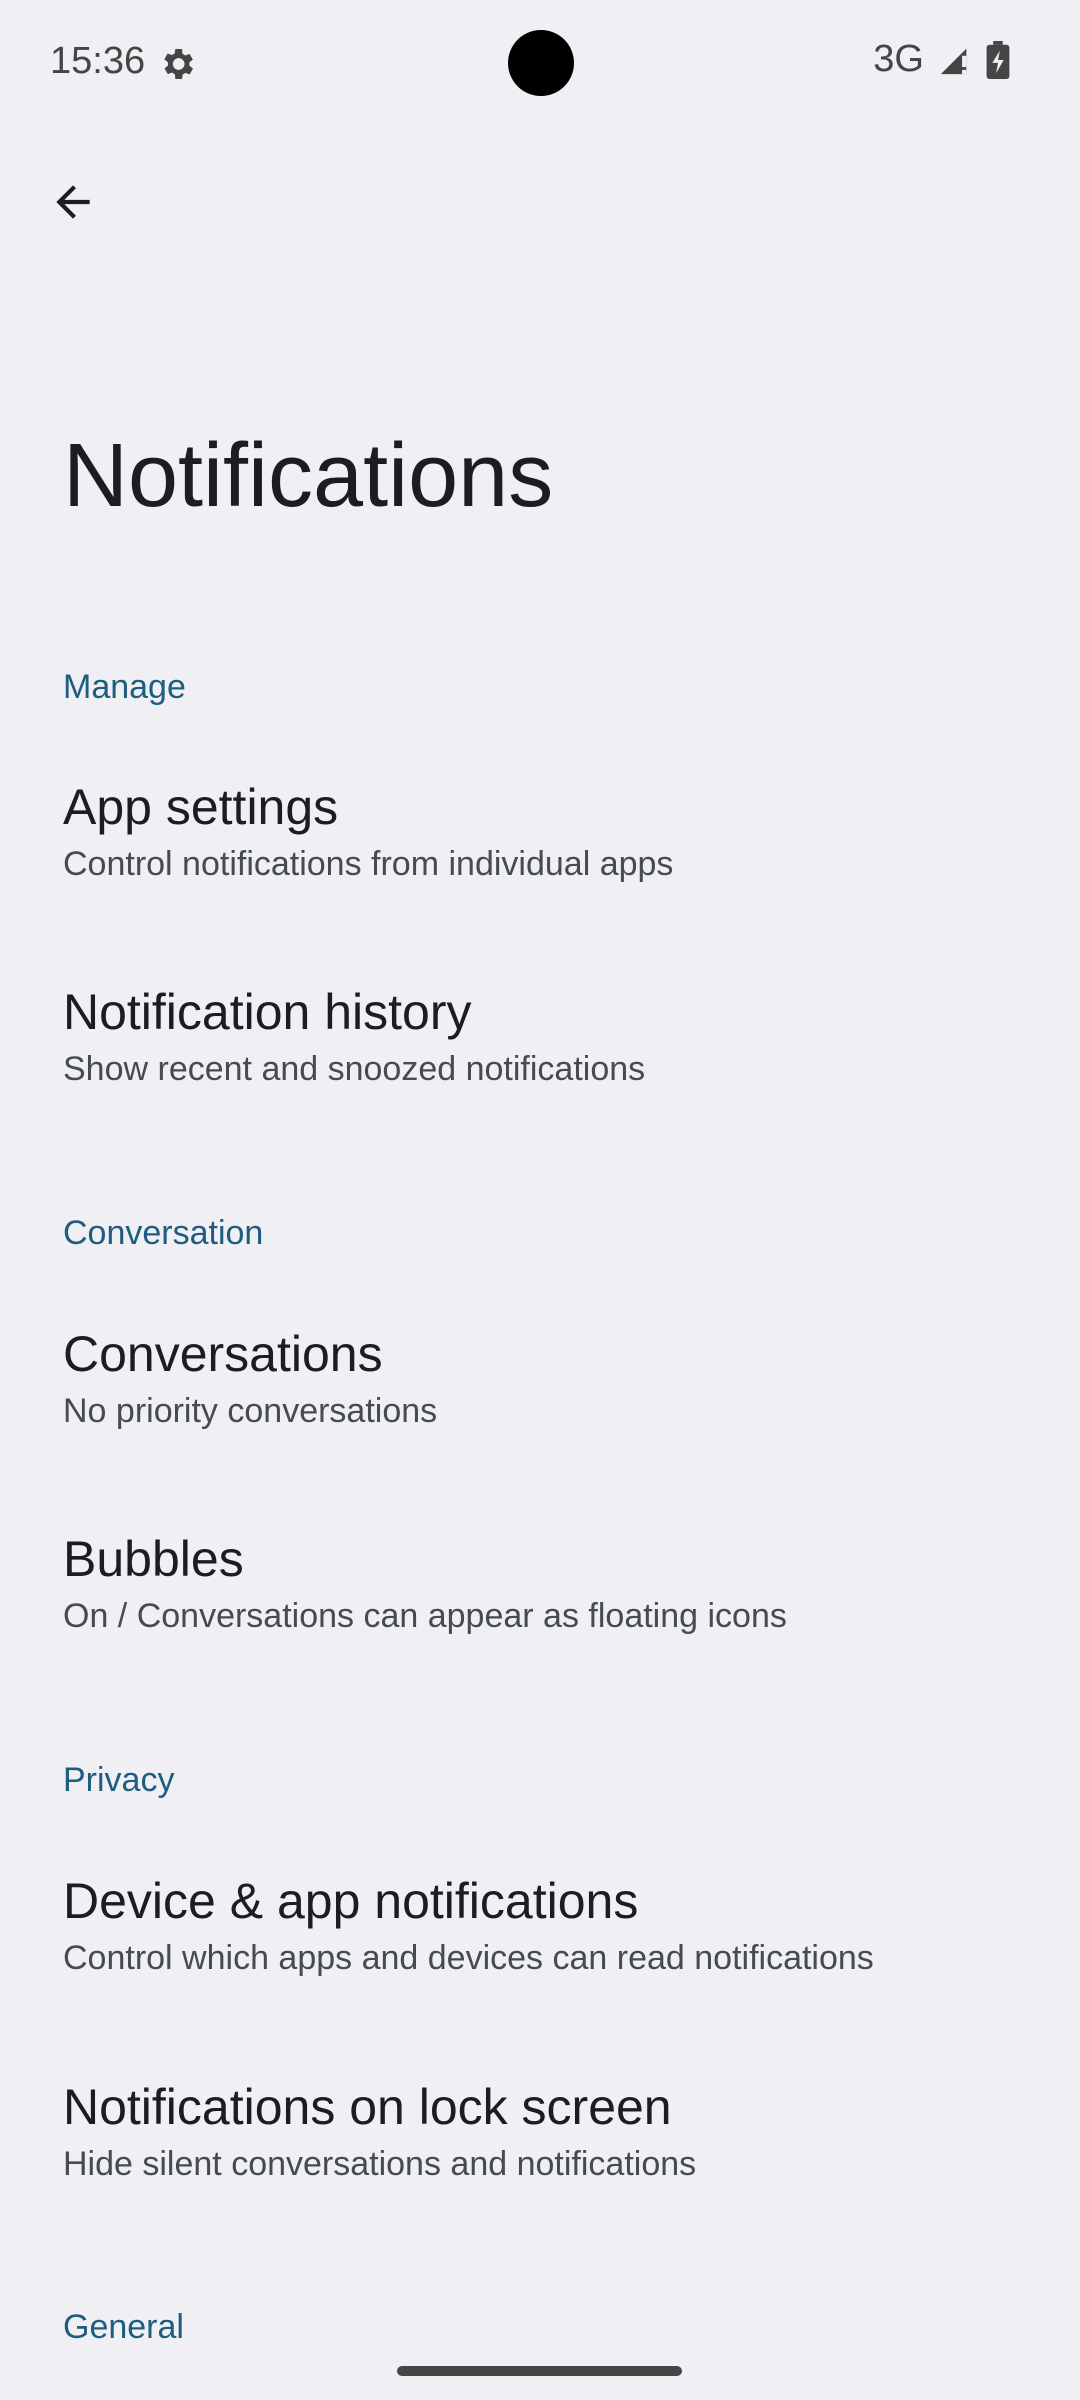 The width and height of the screenshot is (1080, 2400). I want to click on section-header-manage: Manage, so click(124, 687).